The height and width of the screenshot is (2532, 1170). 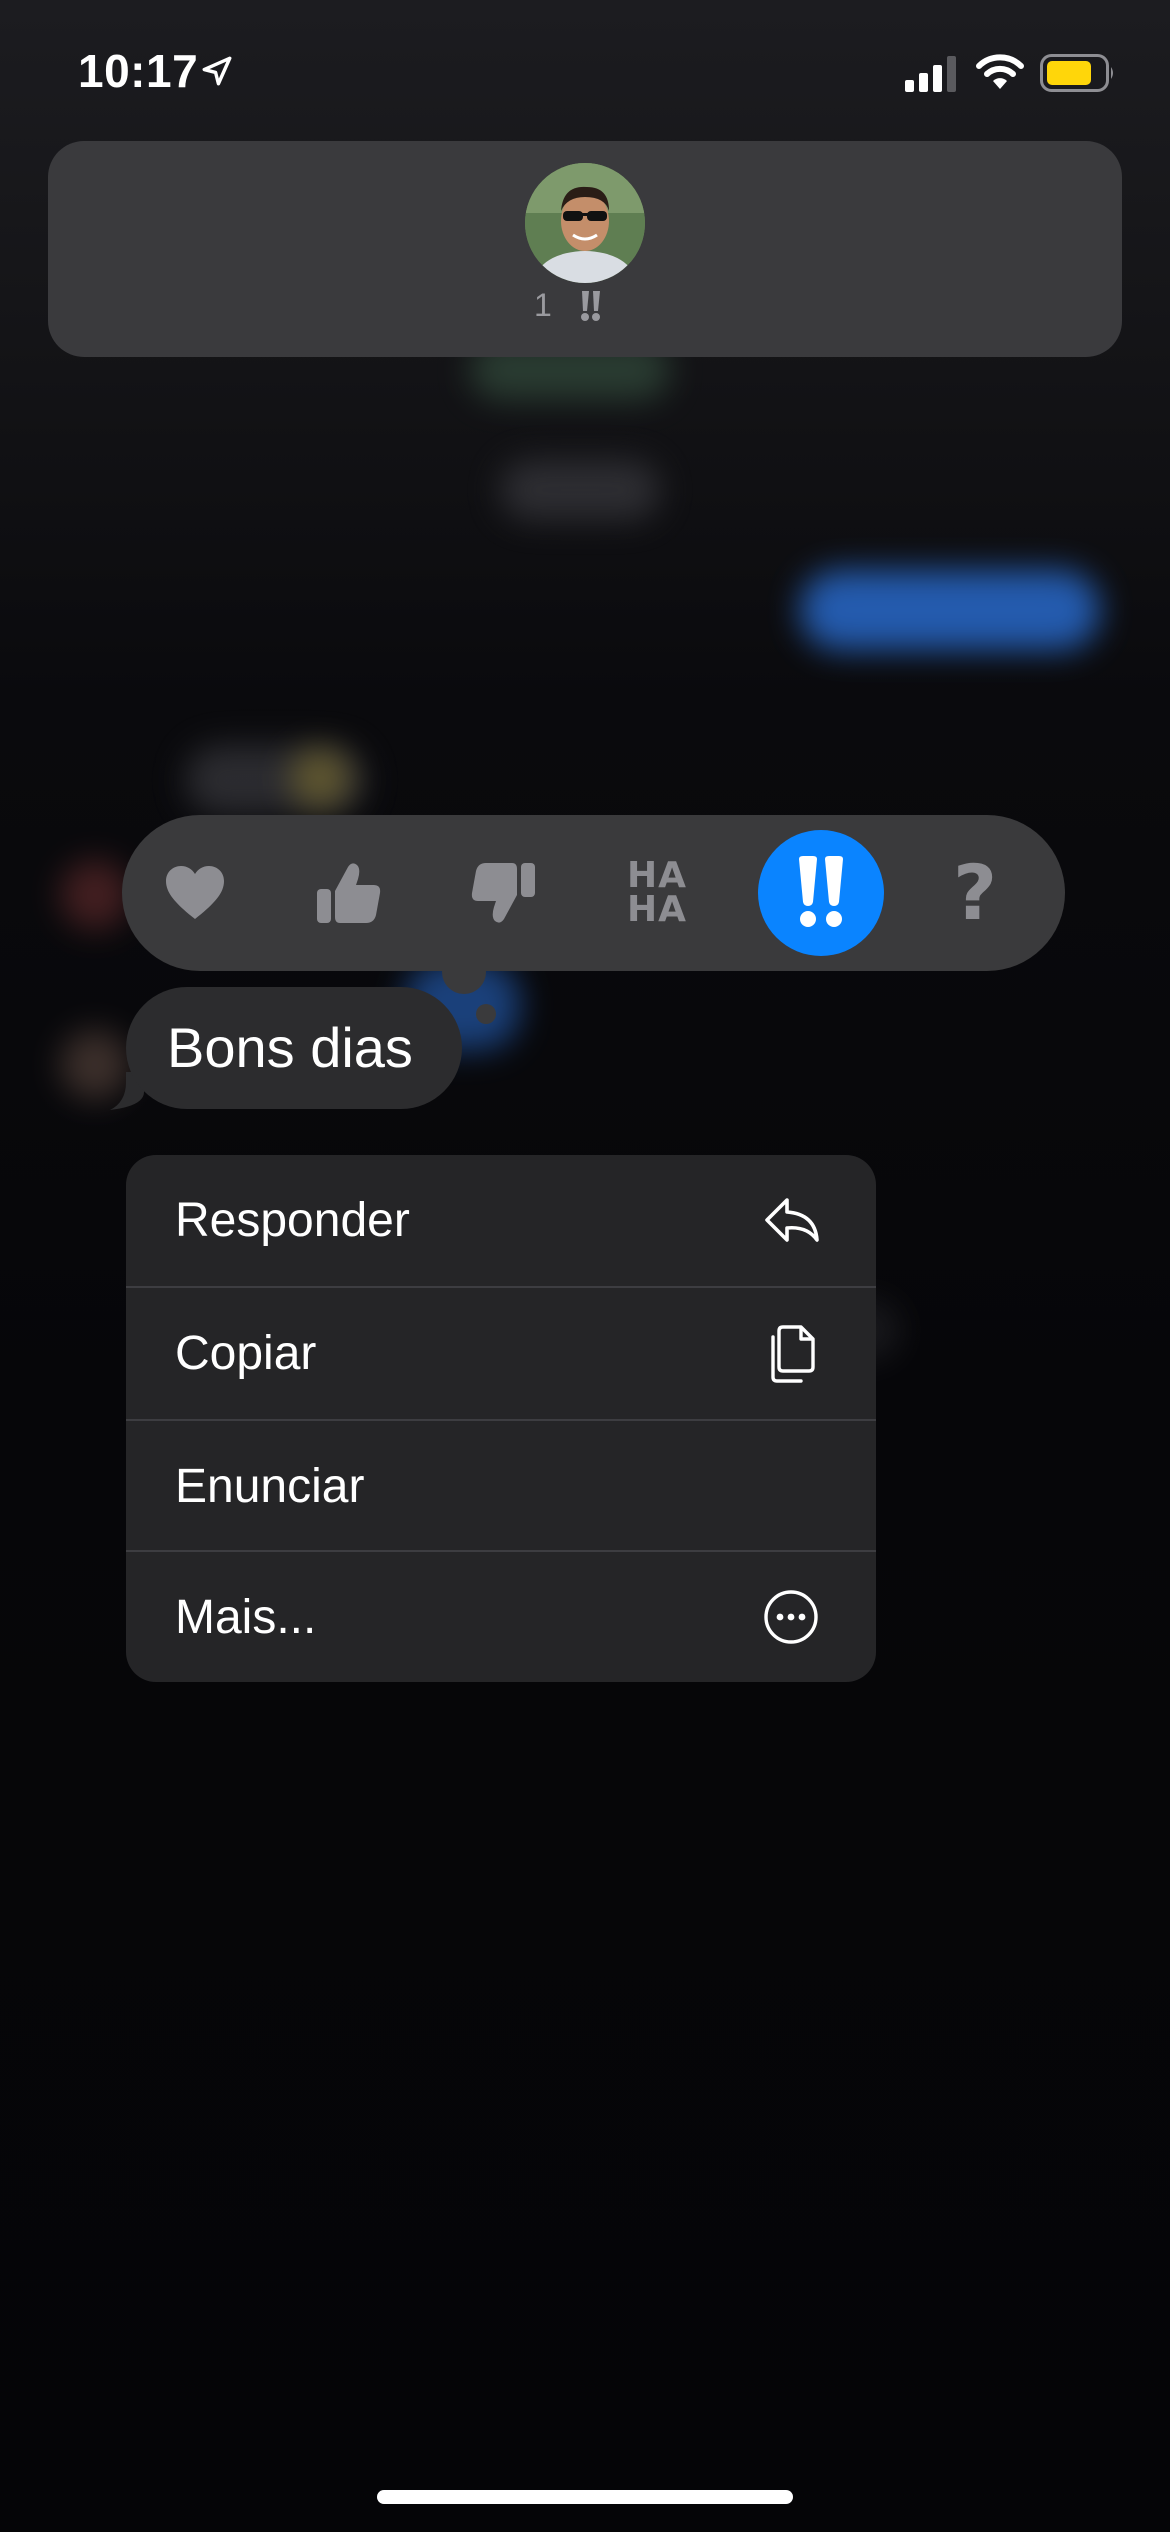 What do you see at coordinates (585, 70) in the screenshot?
I see `status-bar: 10:17` at bounding box center [585, 70].